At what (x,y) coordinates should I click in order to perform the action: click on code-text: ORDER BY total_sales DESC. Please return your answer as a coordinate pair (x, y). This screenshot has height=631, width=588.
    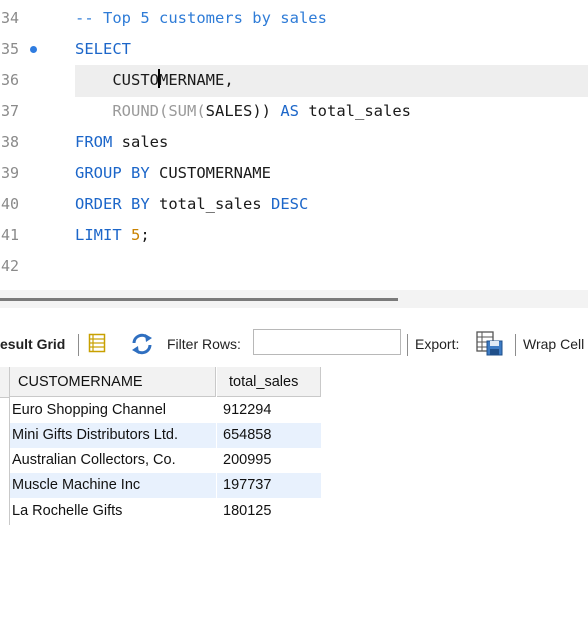
    Looking at the image, I should click on (191, 204).